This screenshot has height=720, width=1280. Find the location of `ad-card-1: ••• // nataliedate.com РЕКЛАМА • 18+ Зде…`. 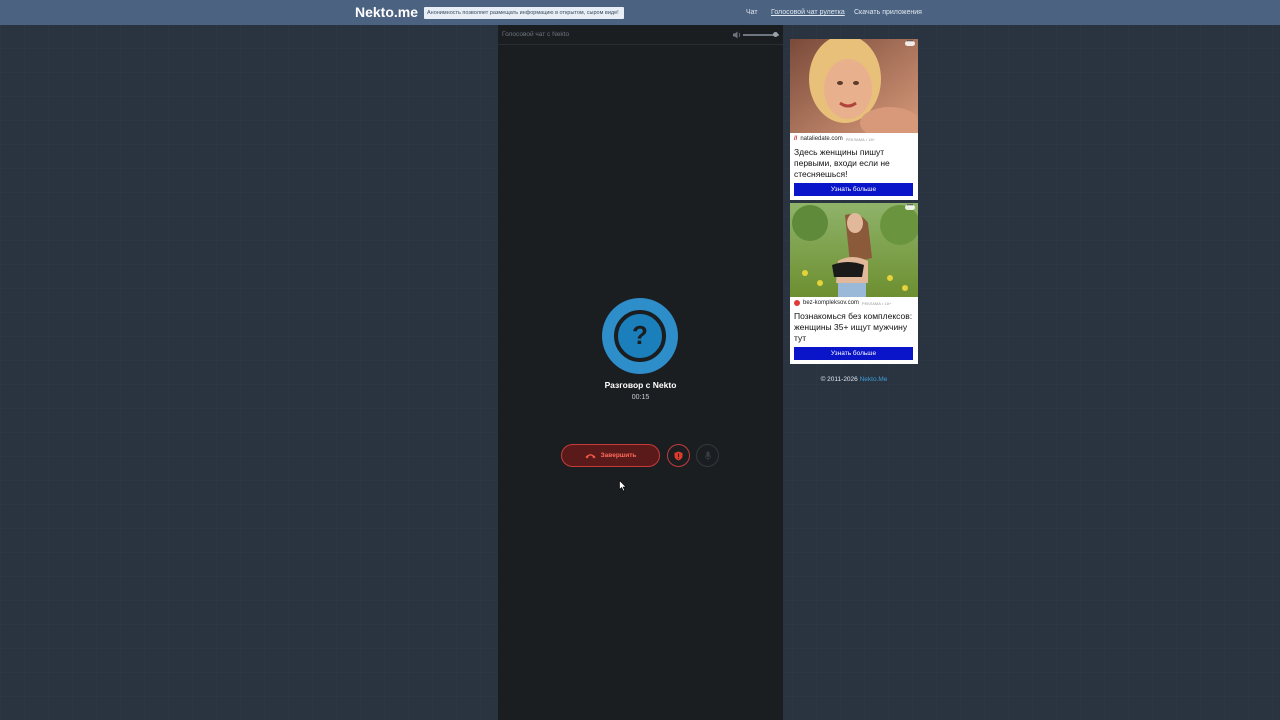

ad-card-1: ••• // nataliedate.com РЕКЛАМА • 18+ Зде… is located at coordinates (854, 119).